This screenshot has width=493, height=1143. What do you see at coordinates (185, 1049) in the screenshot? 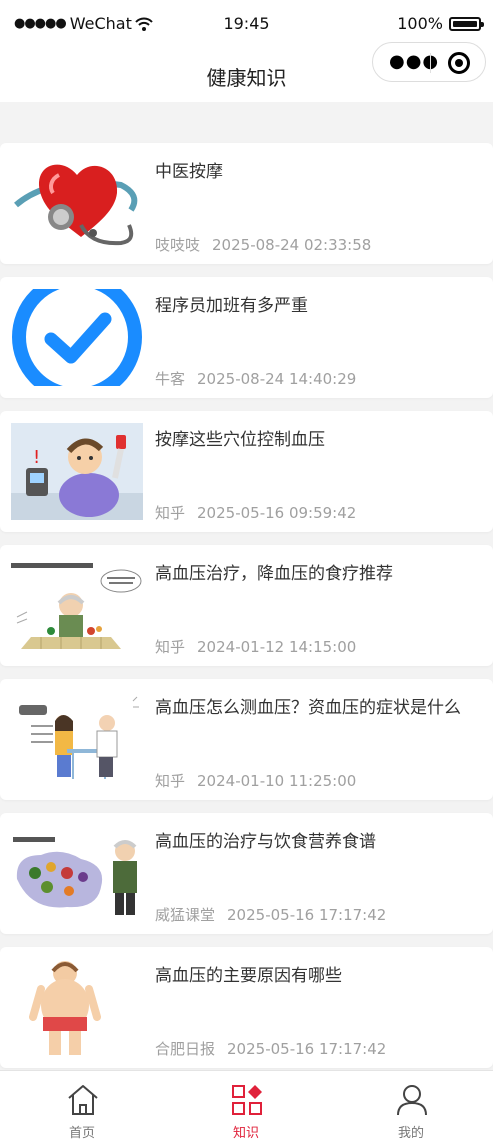
I see `article-source: 合肥日报` at bounding box center [185, 1049].